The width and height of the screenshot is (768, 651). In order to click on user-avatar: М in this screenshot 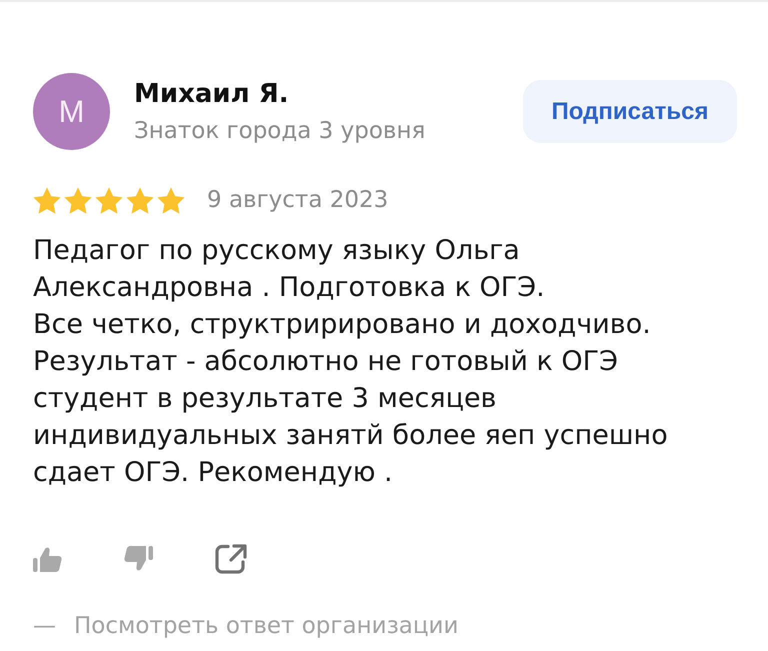, I will do `click(71, 111)`.